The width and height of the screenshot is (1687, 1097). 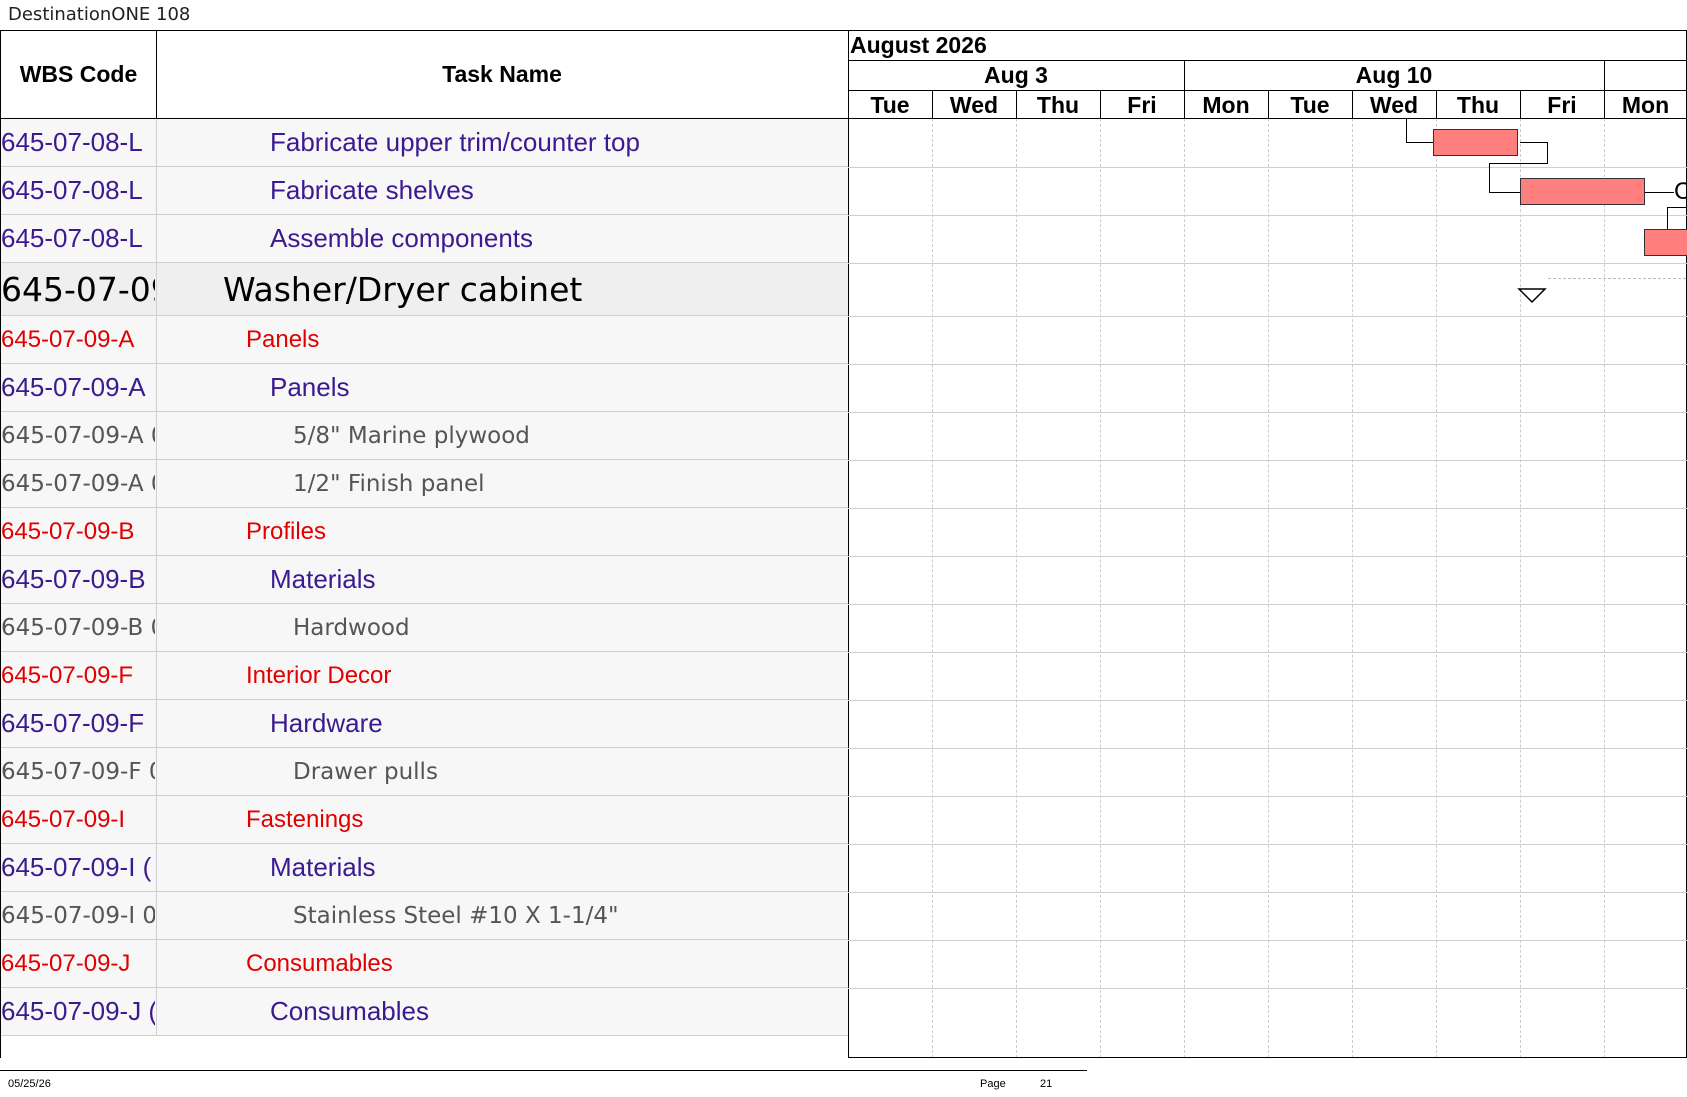 I want to click on table-row: 645-07-09-B Materials, so click(x=424, y=580).